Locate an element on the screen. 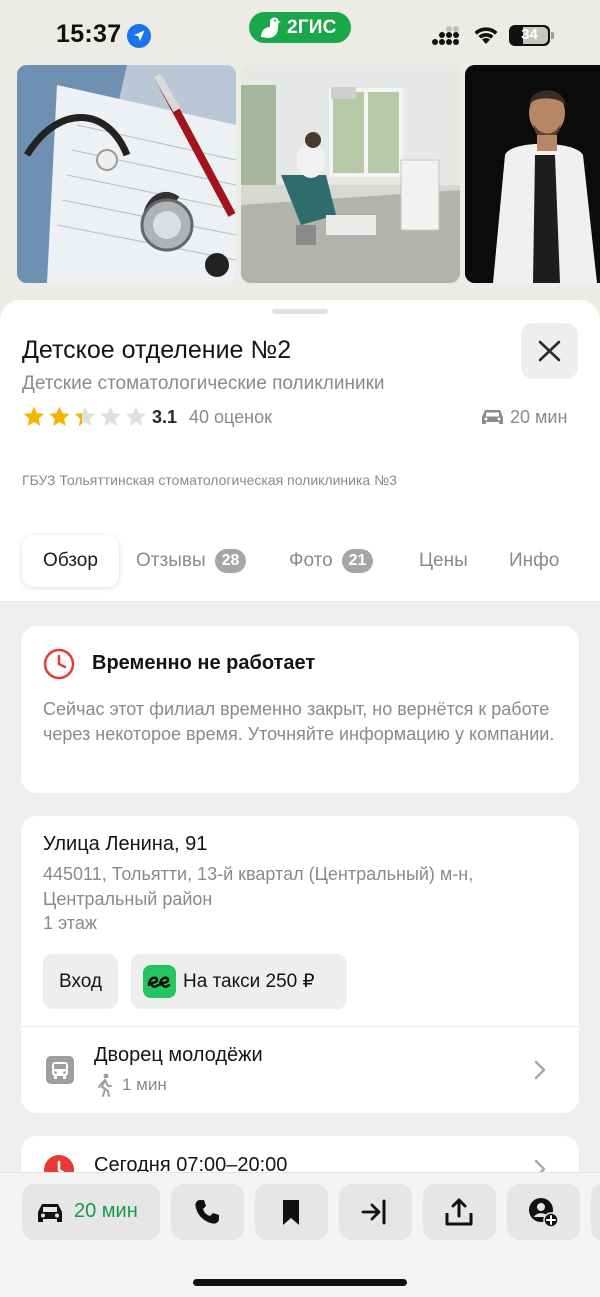 The height and width of the screenshot is (1297, 600). route-button: 20 мин is located at coordinates (91, 1212).